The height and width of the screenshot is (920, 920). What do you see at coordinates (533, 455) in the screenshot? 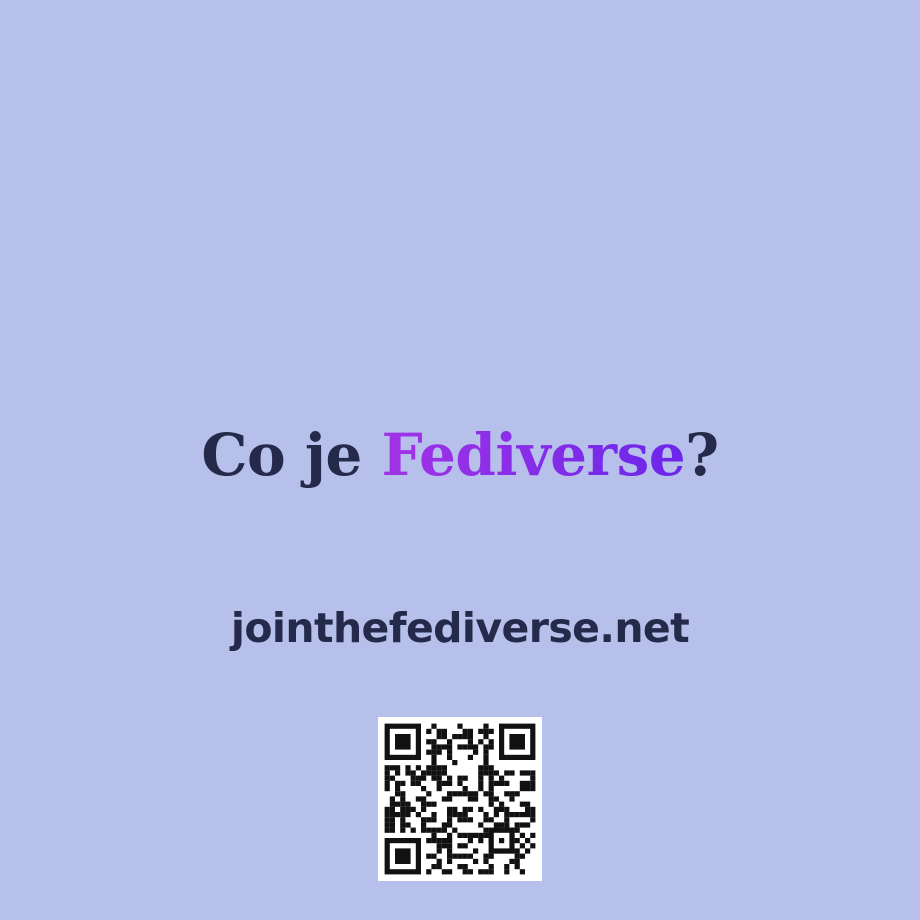
I see `headline-highlight: Fediverse` at bounding box center [533, 455].